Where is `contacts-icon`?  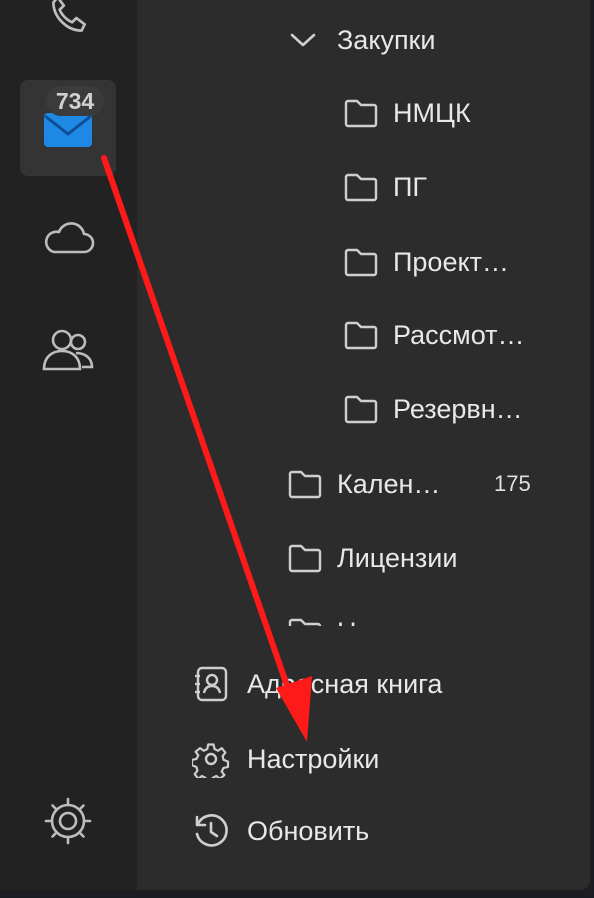 contacts-icon is located at coordinates (68, 352).